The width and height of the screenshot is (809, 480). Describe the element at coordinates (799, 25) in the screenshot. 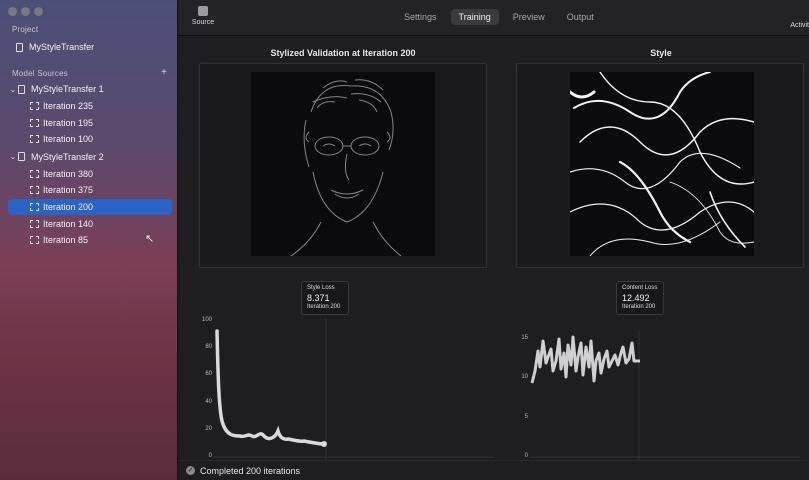

I see `activity-toolbar-button: Activit` at that location.